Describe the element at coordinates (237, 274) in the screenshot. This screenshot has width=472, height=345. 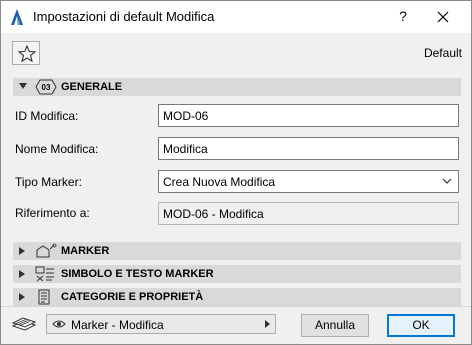
I see `section-simbolo: SIMBOLO E TESTO MARKER` at that location.